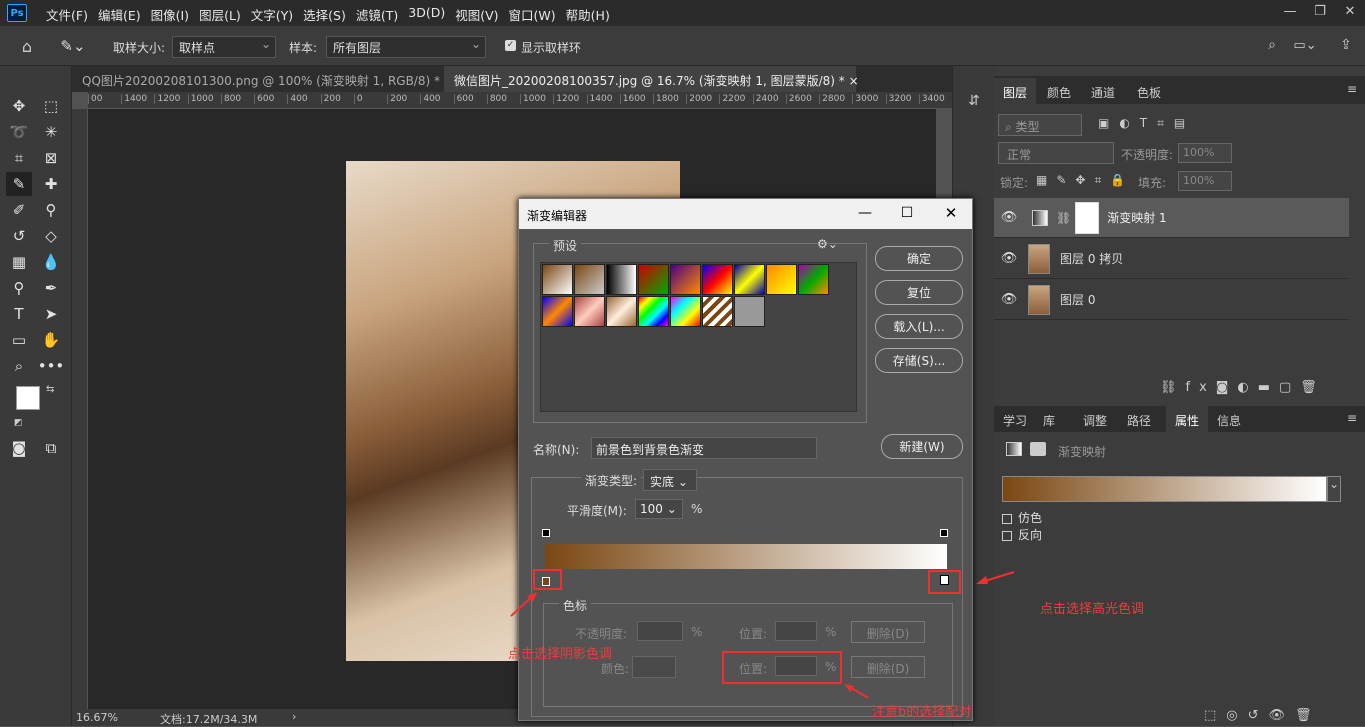 This screenshot has width=1365, height=727. What do you see at coordinates (1007, 535) in the screenshot?
I see `reverse-checkbox` at bounding box center [1007, 535].